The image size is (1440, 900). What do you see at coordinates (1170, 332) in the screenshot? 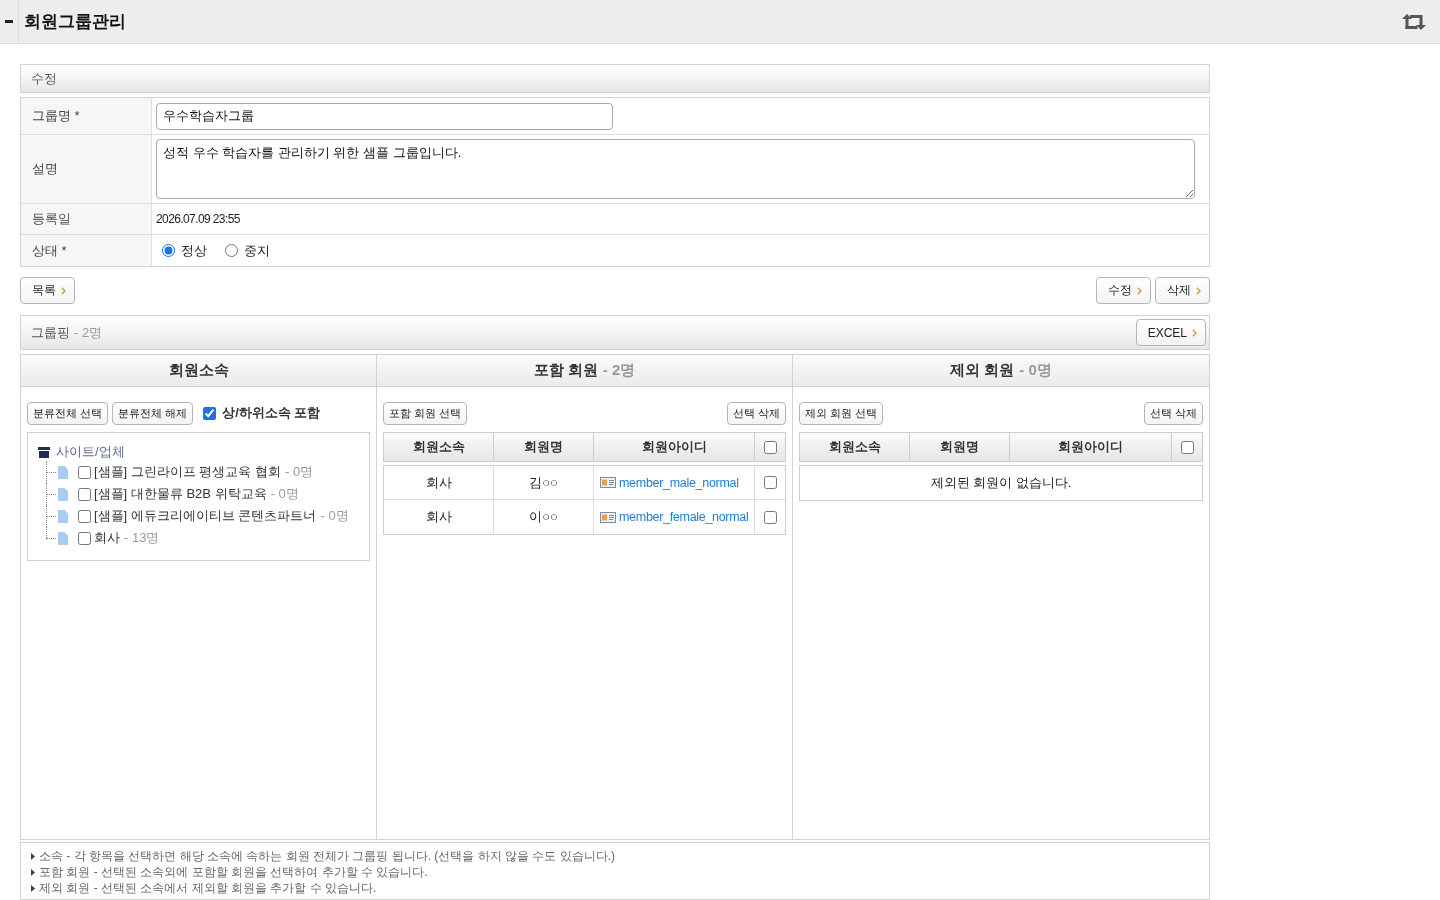
I see `excel-button: EXCEL` at bounding box center [1170, 332].